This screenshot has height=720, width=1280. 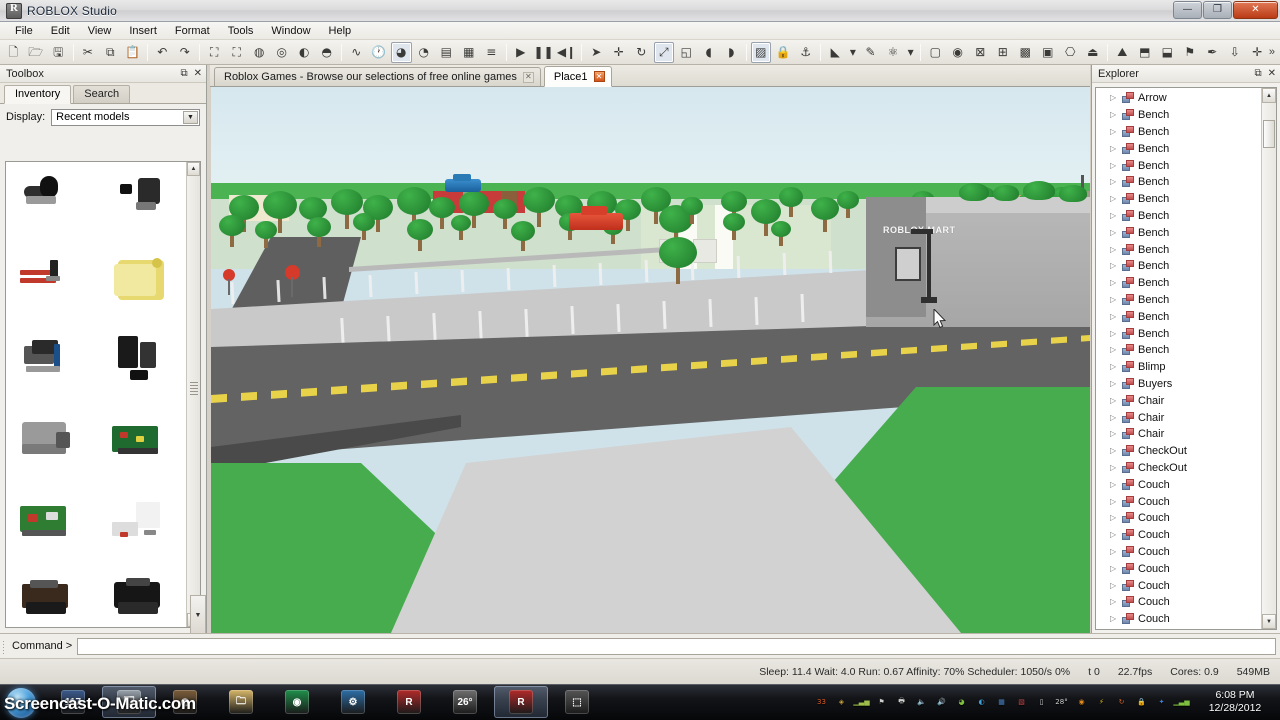 I want to click on tray-network-icon: ▁▃▅, so click(x=861, y=702).